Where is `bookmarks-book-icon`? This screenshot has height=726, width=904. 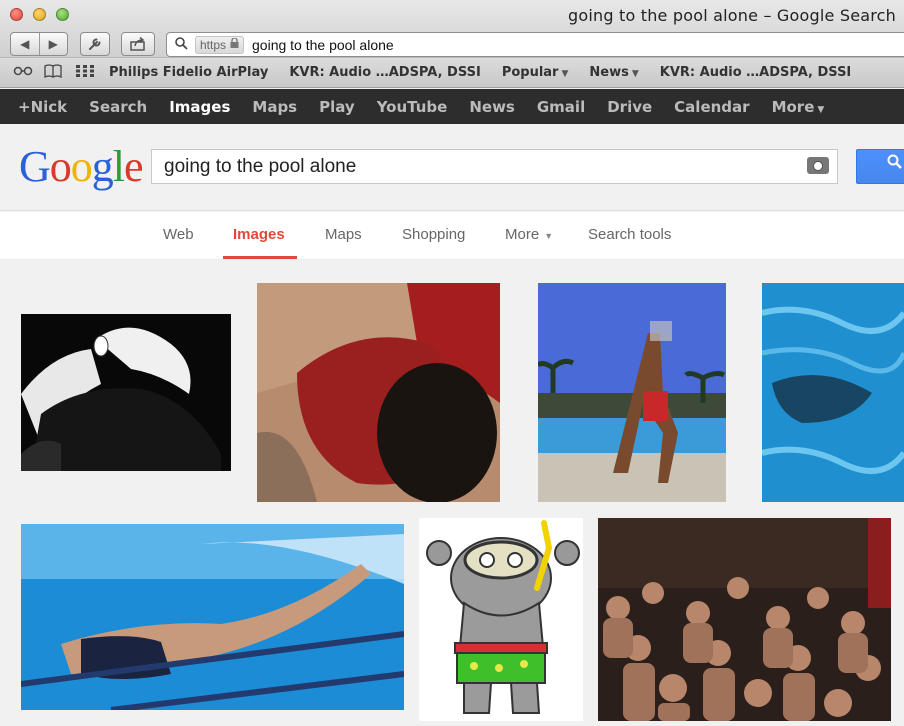 bookmarks-book-icon is located at coordinates (53, 72).